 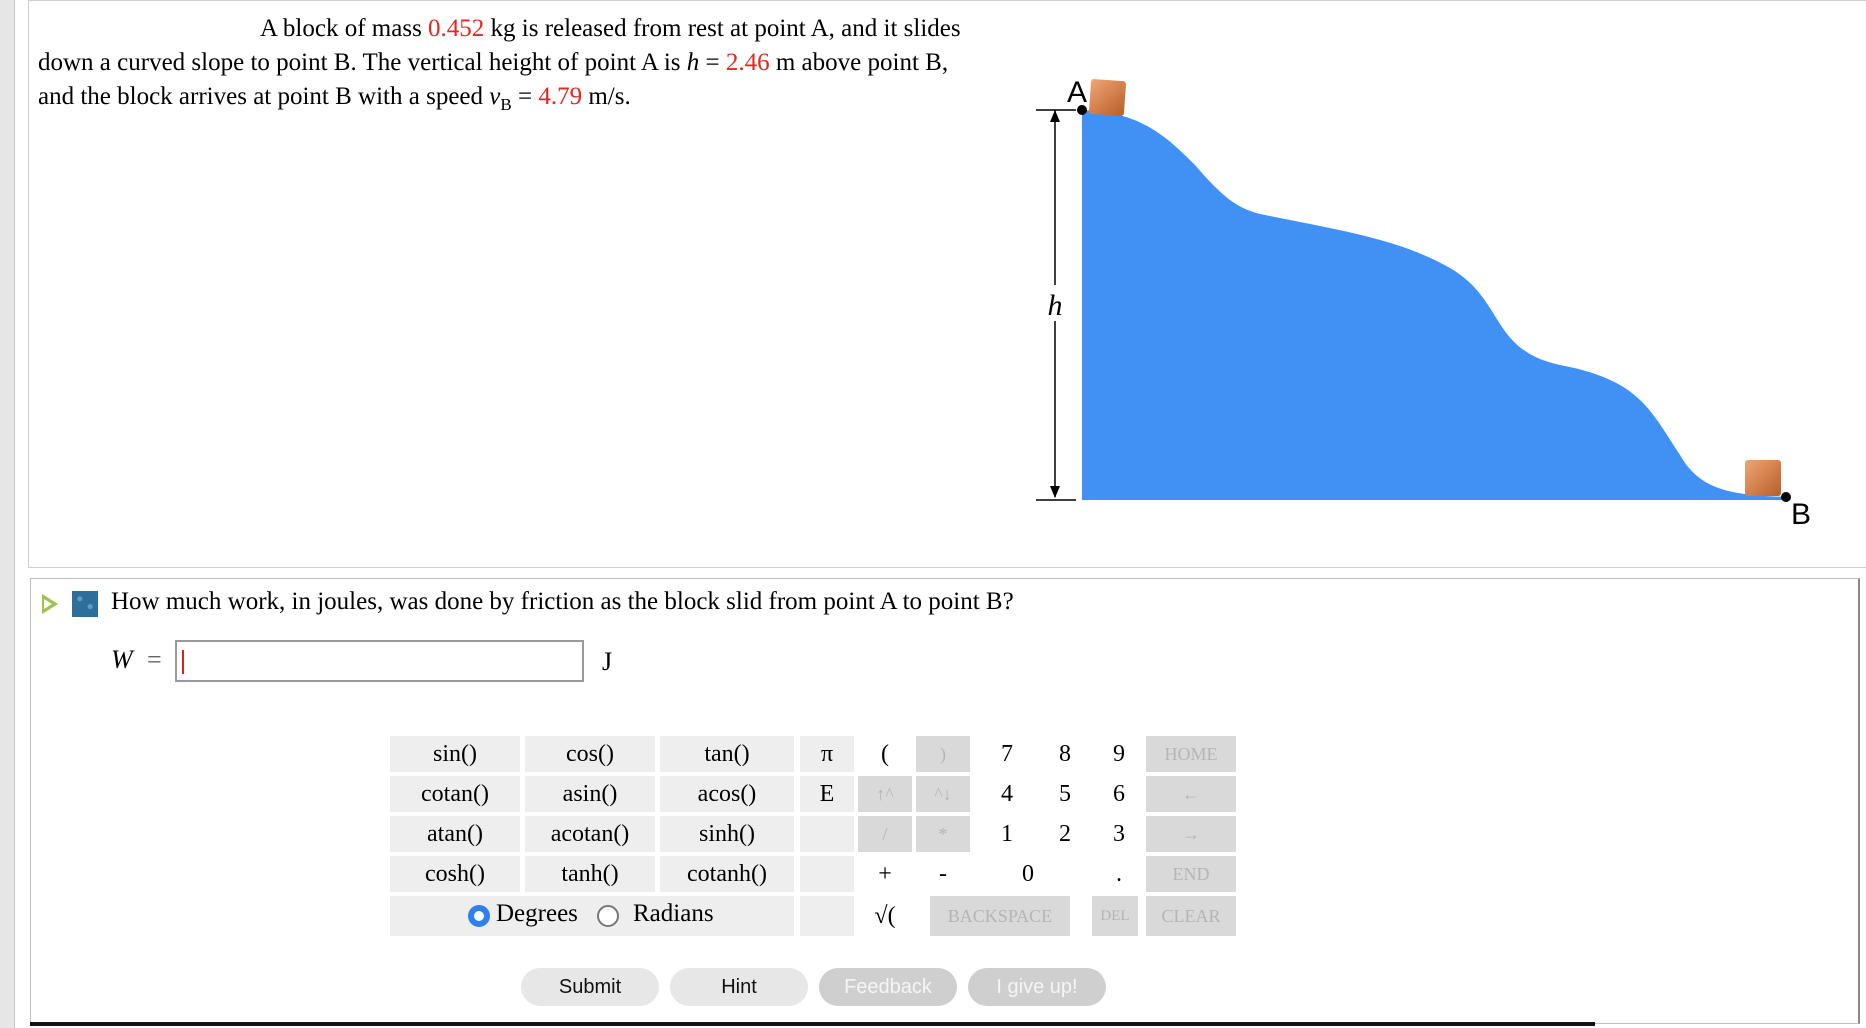 I want to click on key-asin: asin(), so click(x=590, y=794).